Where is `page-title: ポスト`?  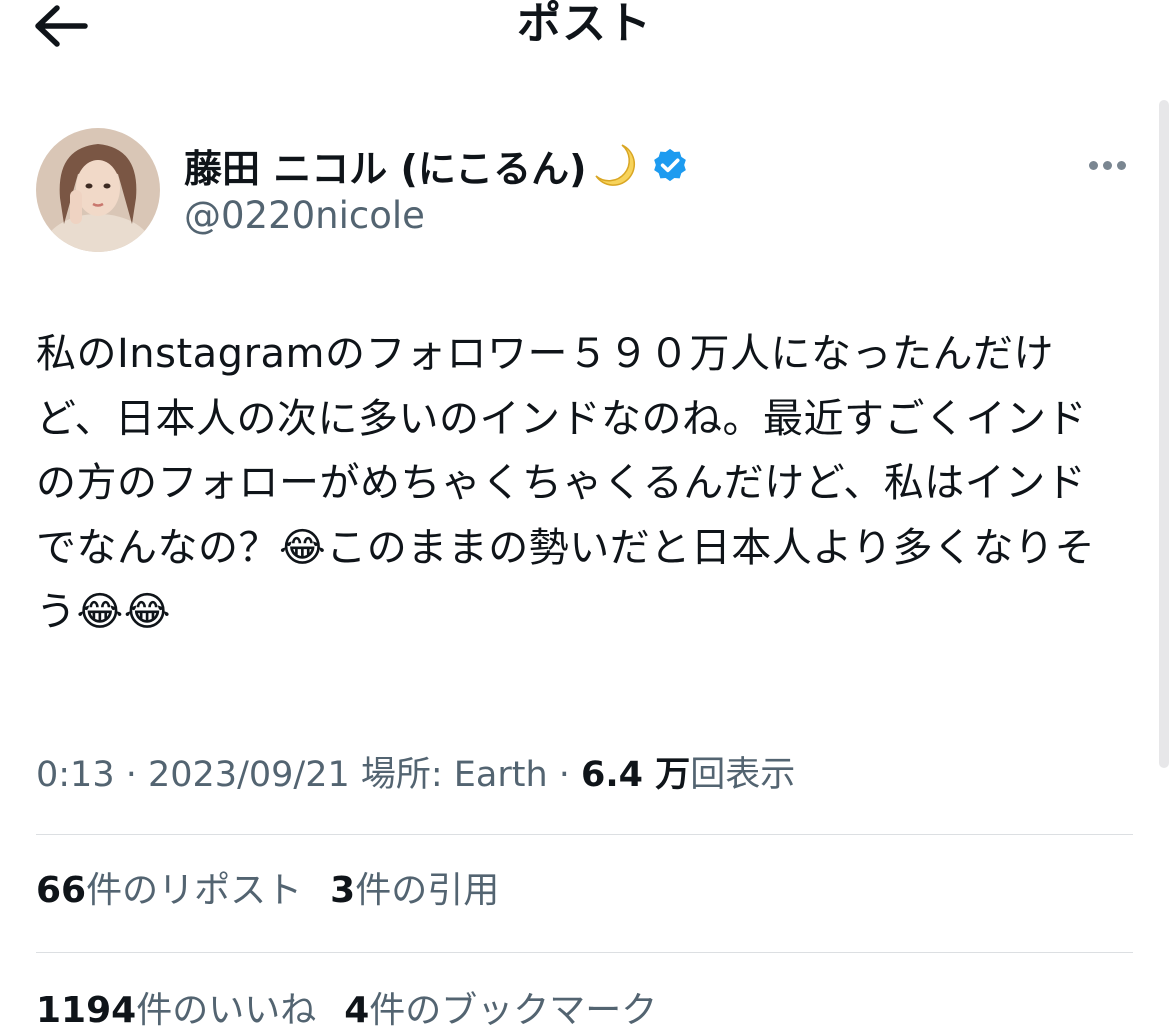 page-title: ポスト is located at coordinates (584, 24).